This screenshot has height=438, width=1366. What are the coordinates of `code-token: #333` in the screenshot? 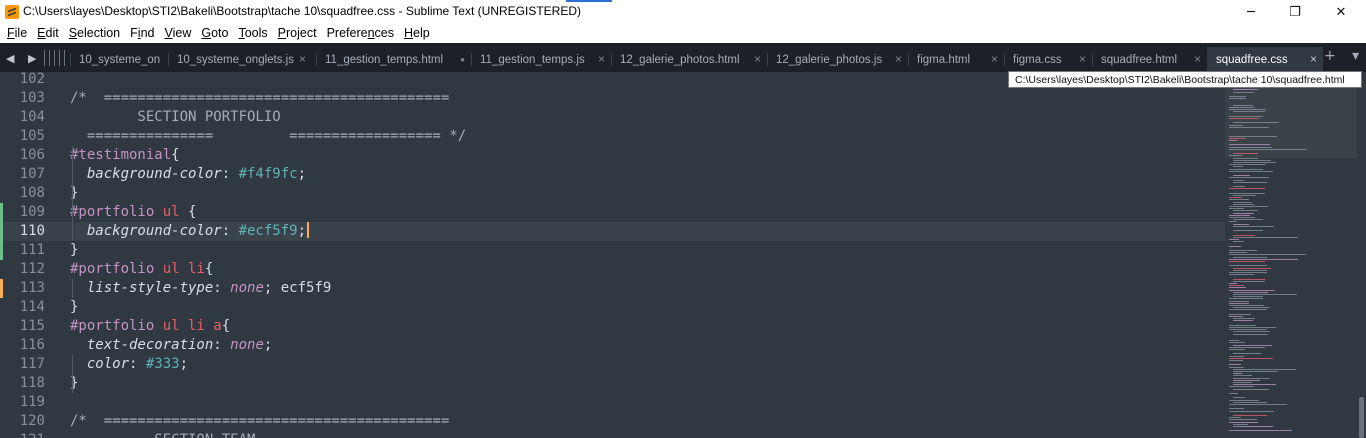 It's located at (162, 364).